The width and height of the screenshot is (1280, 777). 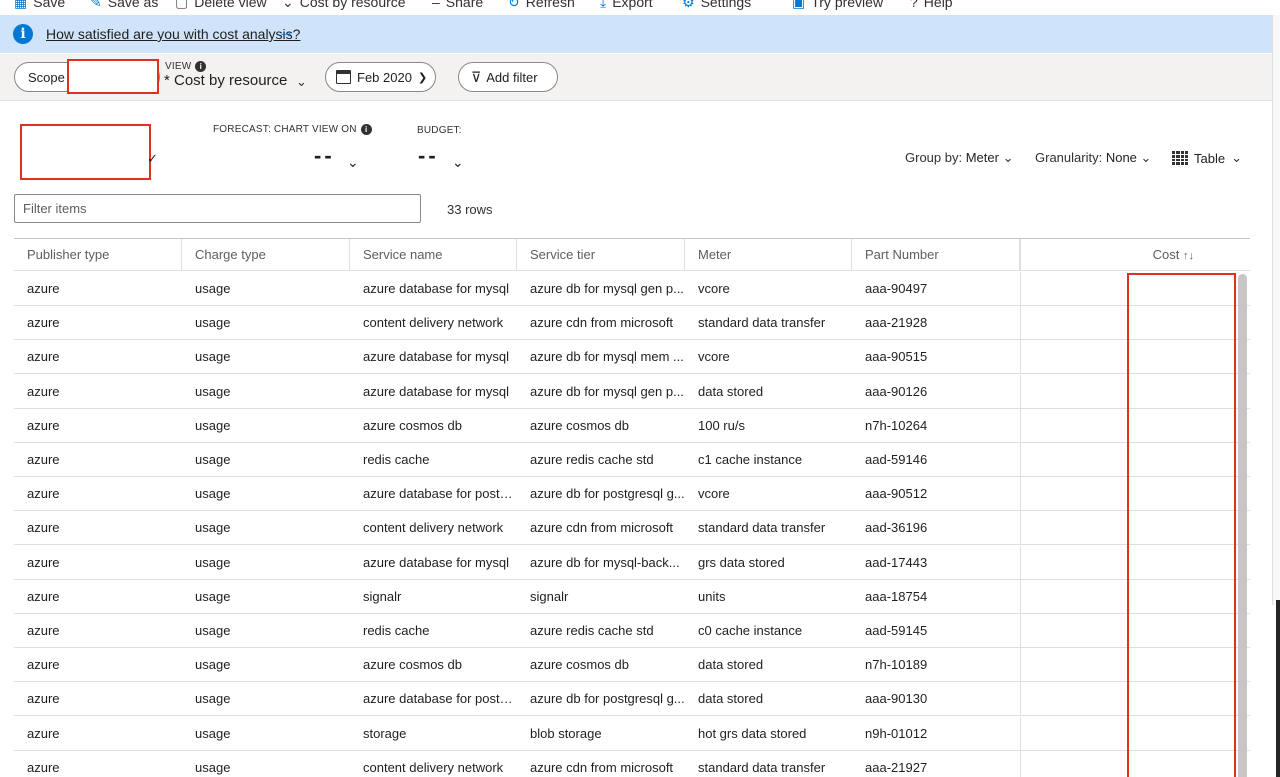 What do you see at coordinates (225, 80) in the screenshot?
I see `view-selector: * Cost by resource` at bounding box center [225, 80].